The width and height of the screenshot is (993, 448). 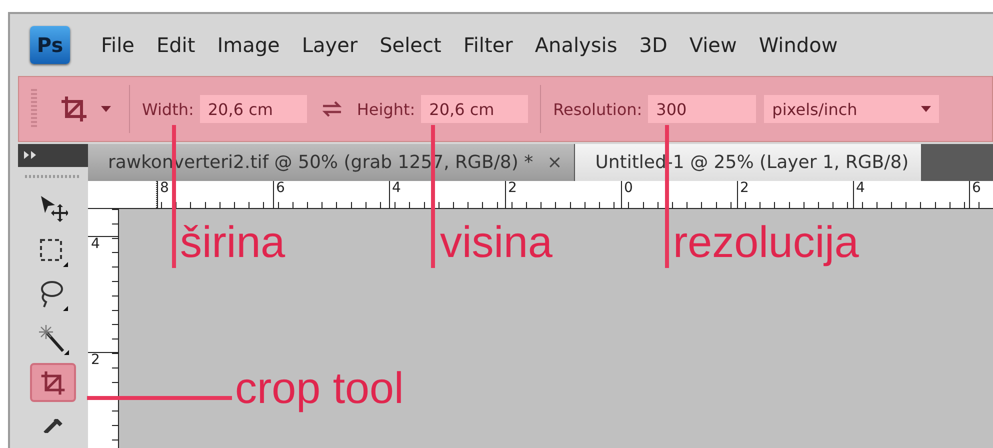 What do you see at coordinates (852, 109) in the screenshot?
I see `unit-dropdown: pixels/inch` at bounding box center [852, 109].